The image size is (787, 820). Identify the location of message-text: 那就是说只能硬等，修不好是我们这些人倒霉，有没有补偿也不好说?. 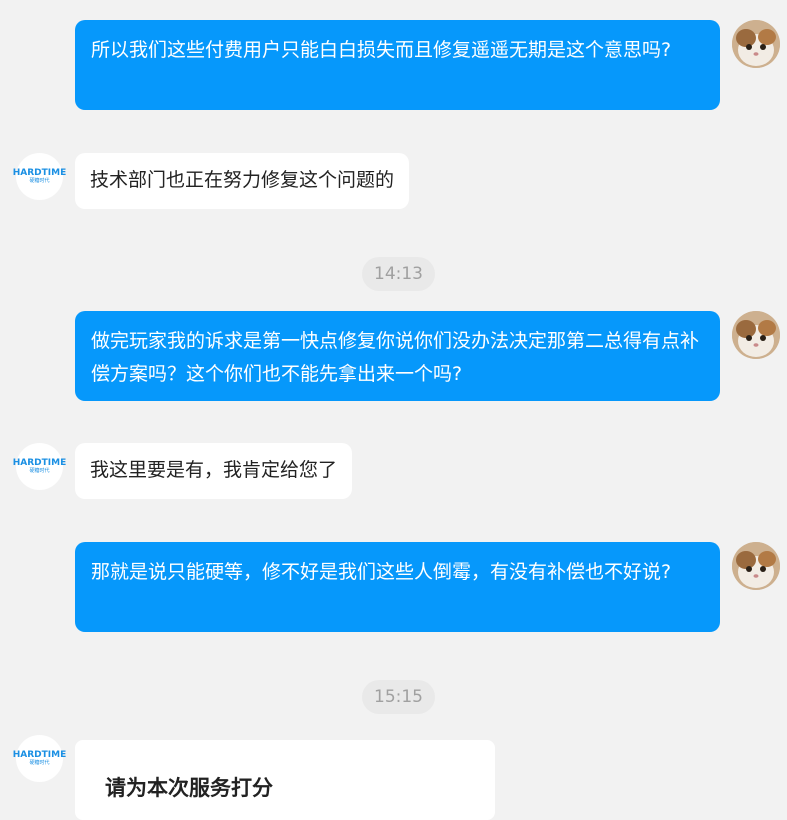
(381, 572).